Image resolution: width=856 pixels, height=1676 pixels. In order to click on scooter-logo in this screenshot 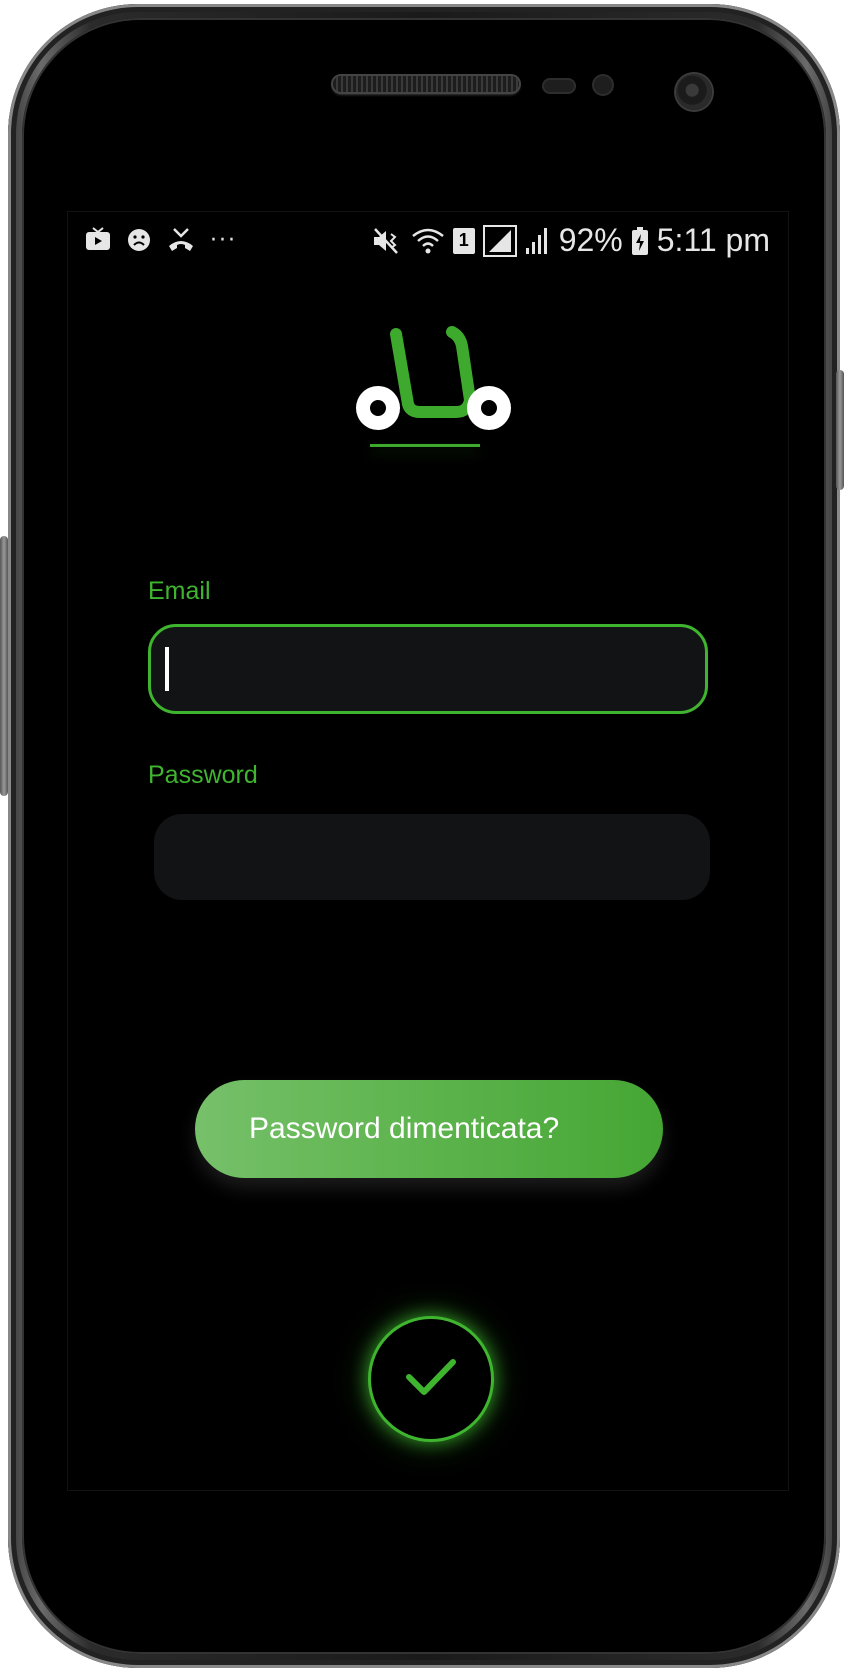, I will do `click(429, 377)`.